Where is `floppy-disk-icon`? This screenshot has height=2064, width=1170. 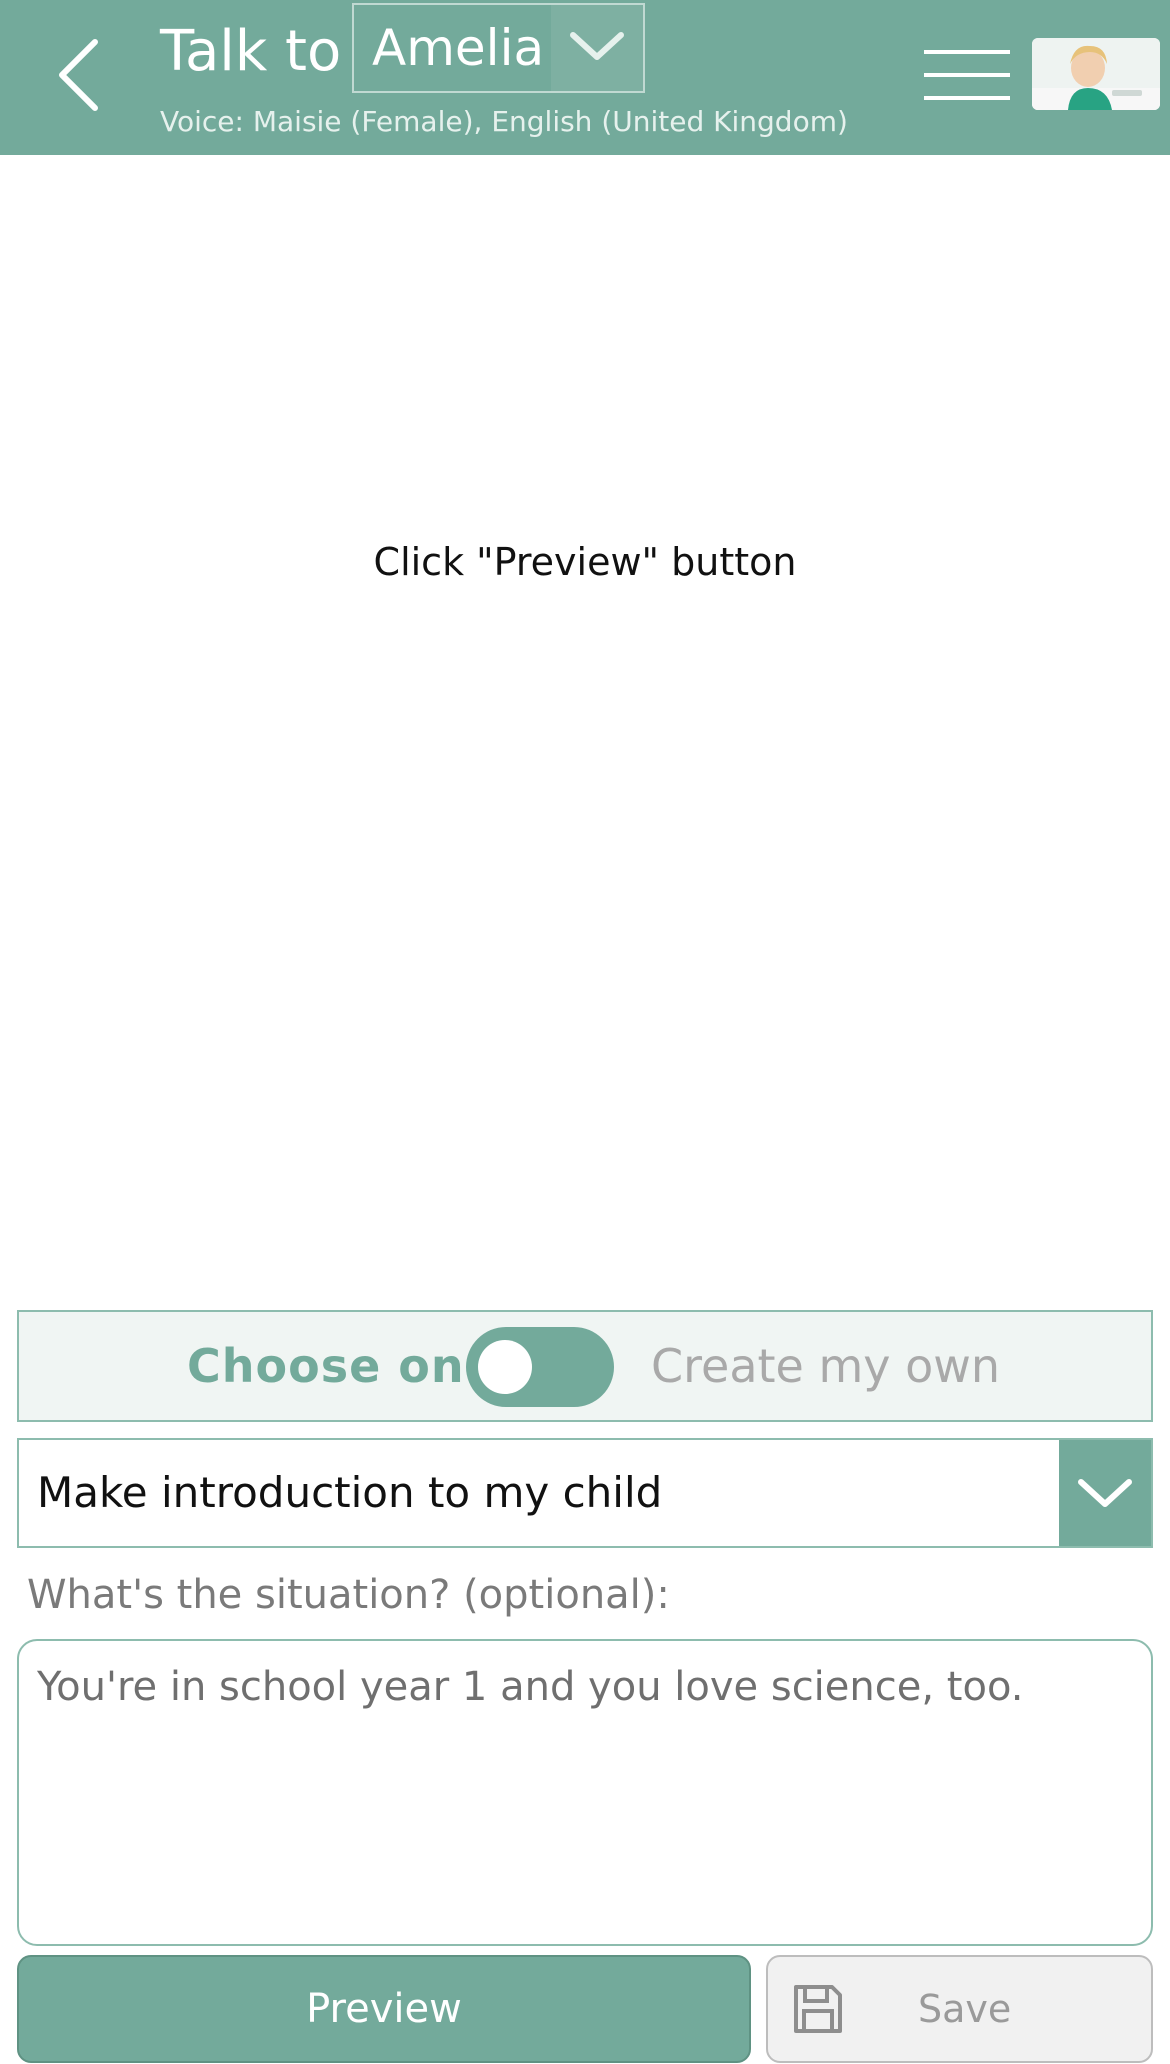 floppy-disk-icon is located at coordinates (818, 2009).